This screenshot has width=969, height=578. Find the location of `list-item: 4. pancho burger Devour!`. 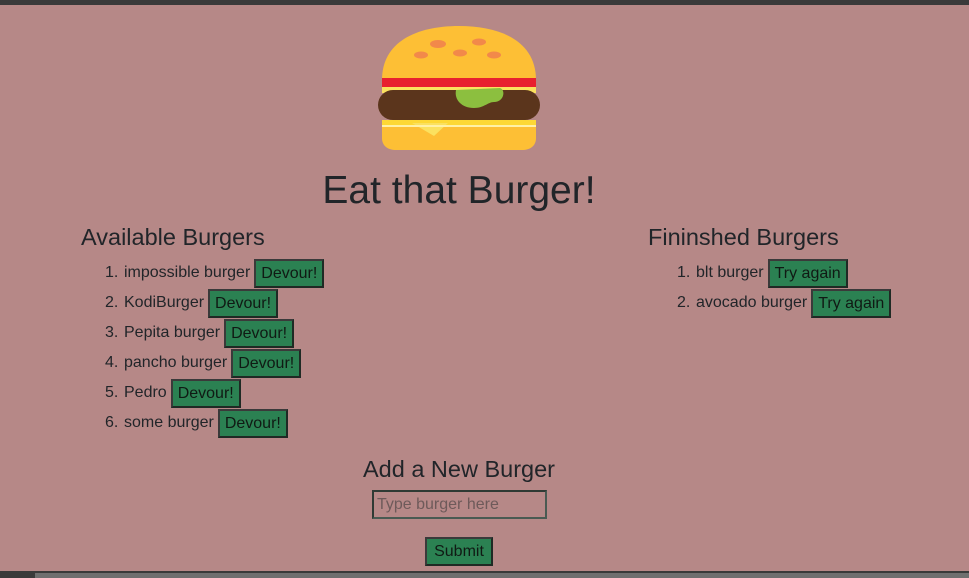

list-item: 4. pancho burger Devour! is located at coordinates (214, 363).